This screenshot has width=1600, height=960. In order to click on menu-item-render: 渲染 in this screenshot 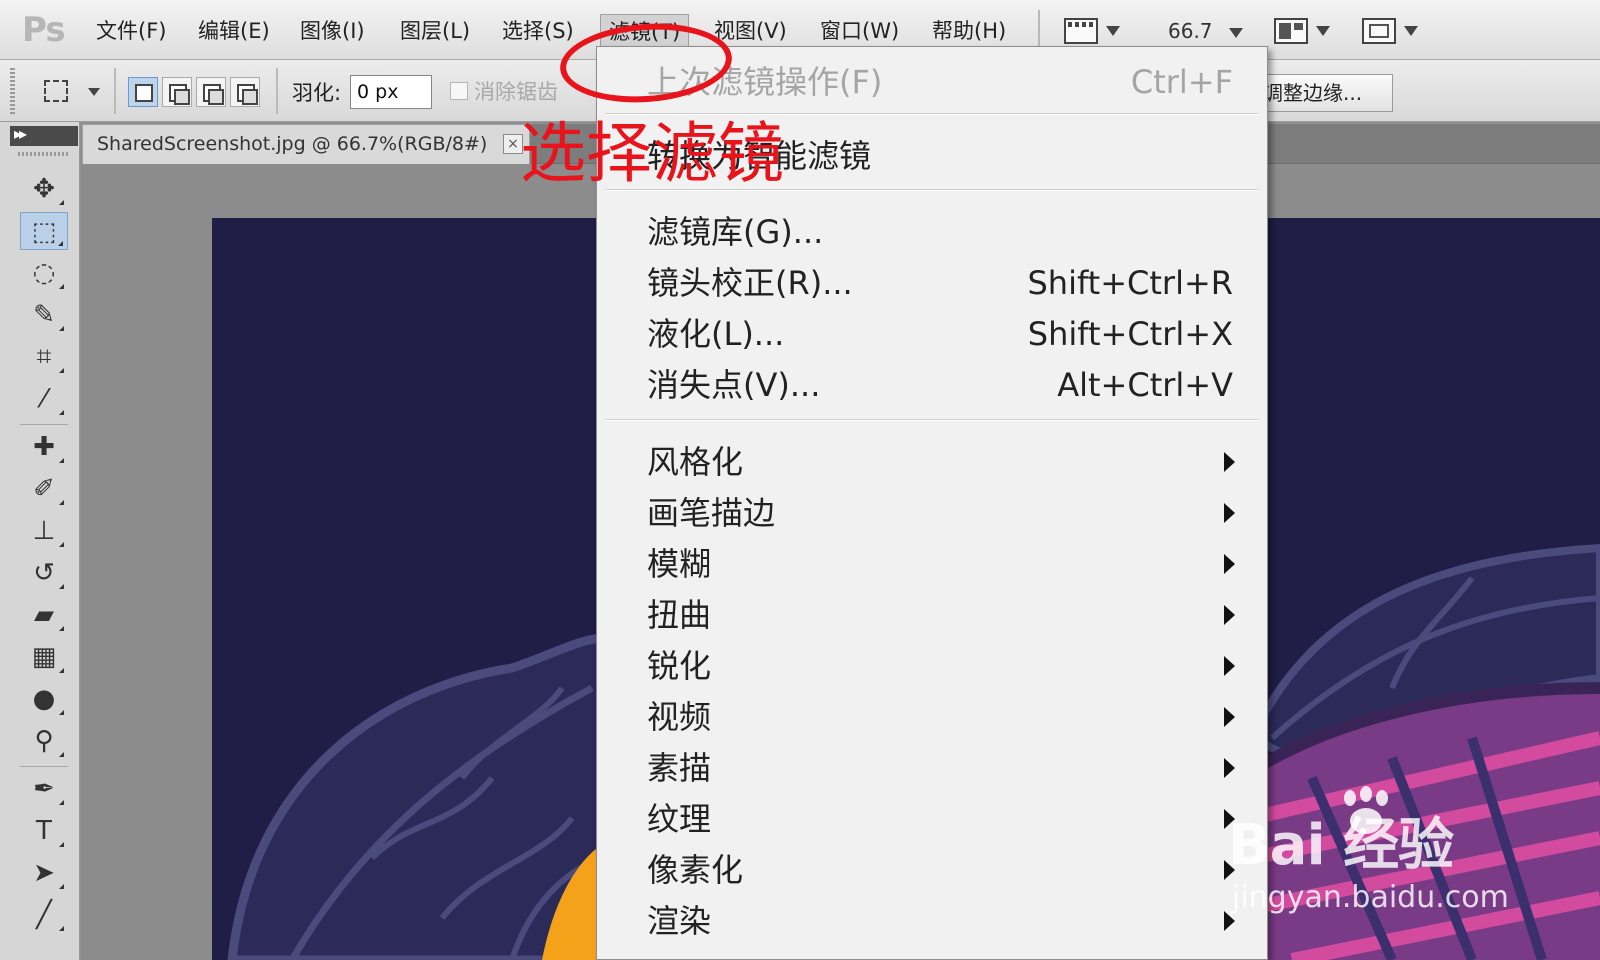, I will do `click(932, 921)`.